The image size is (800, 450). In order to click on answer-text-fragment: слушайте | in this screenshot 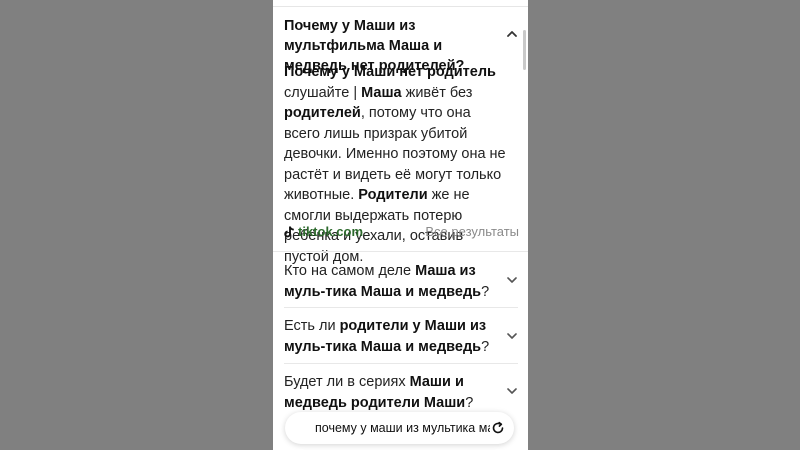, I will do `click(323, 92)`.